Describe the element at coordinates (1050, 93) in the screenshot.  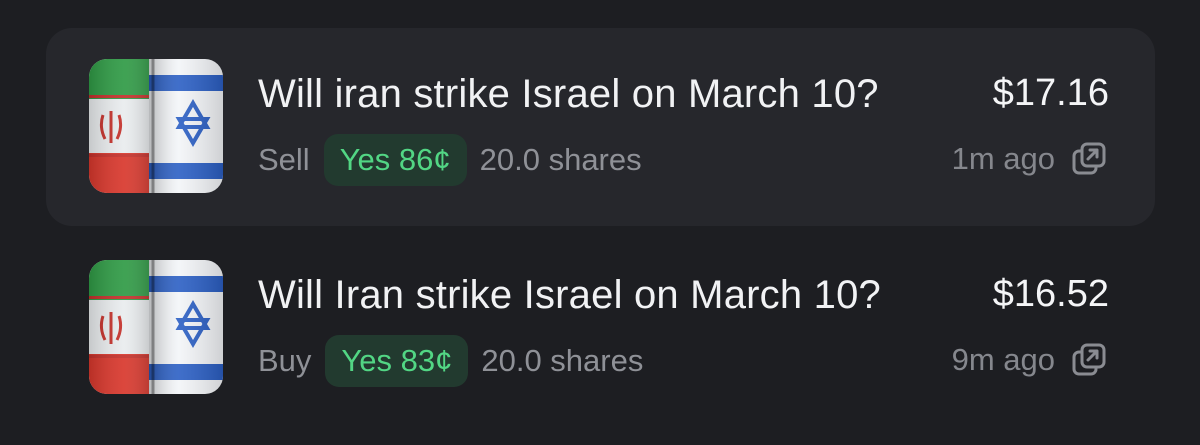
I see `trade-amount: $17.16` at that location.